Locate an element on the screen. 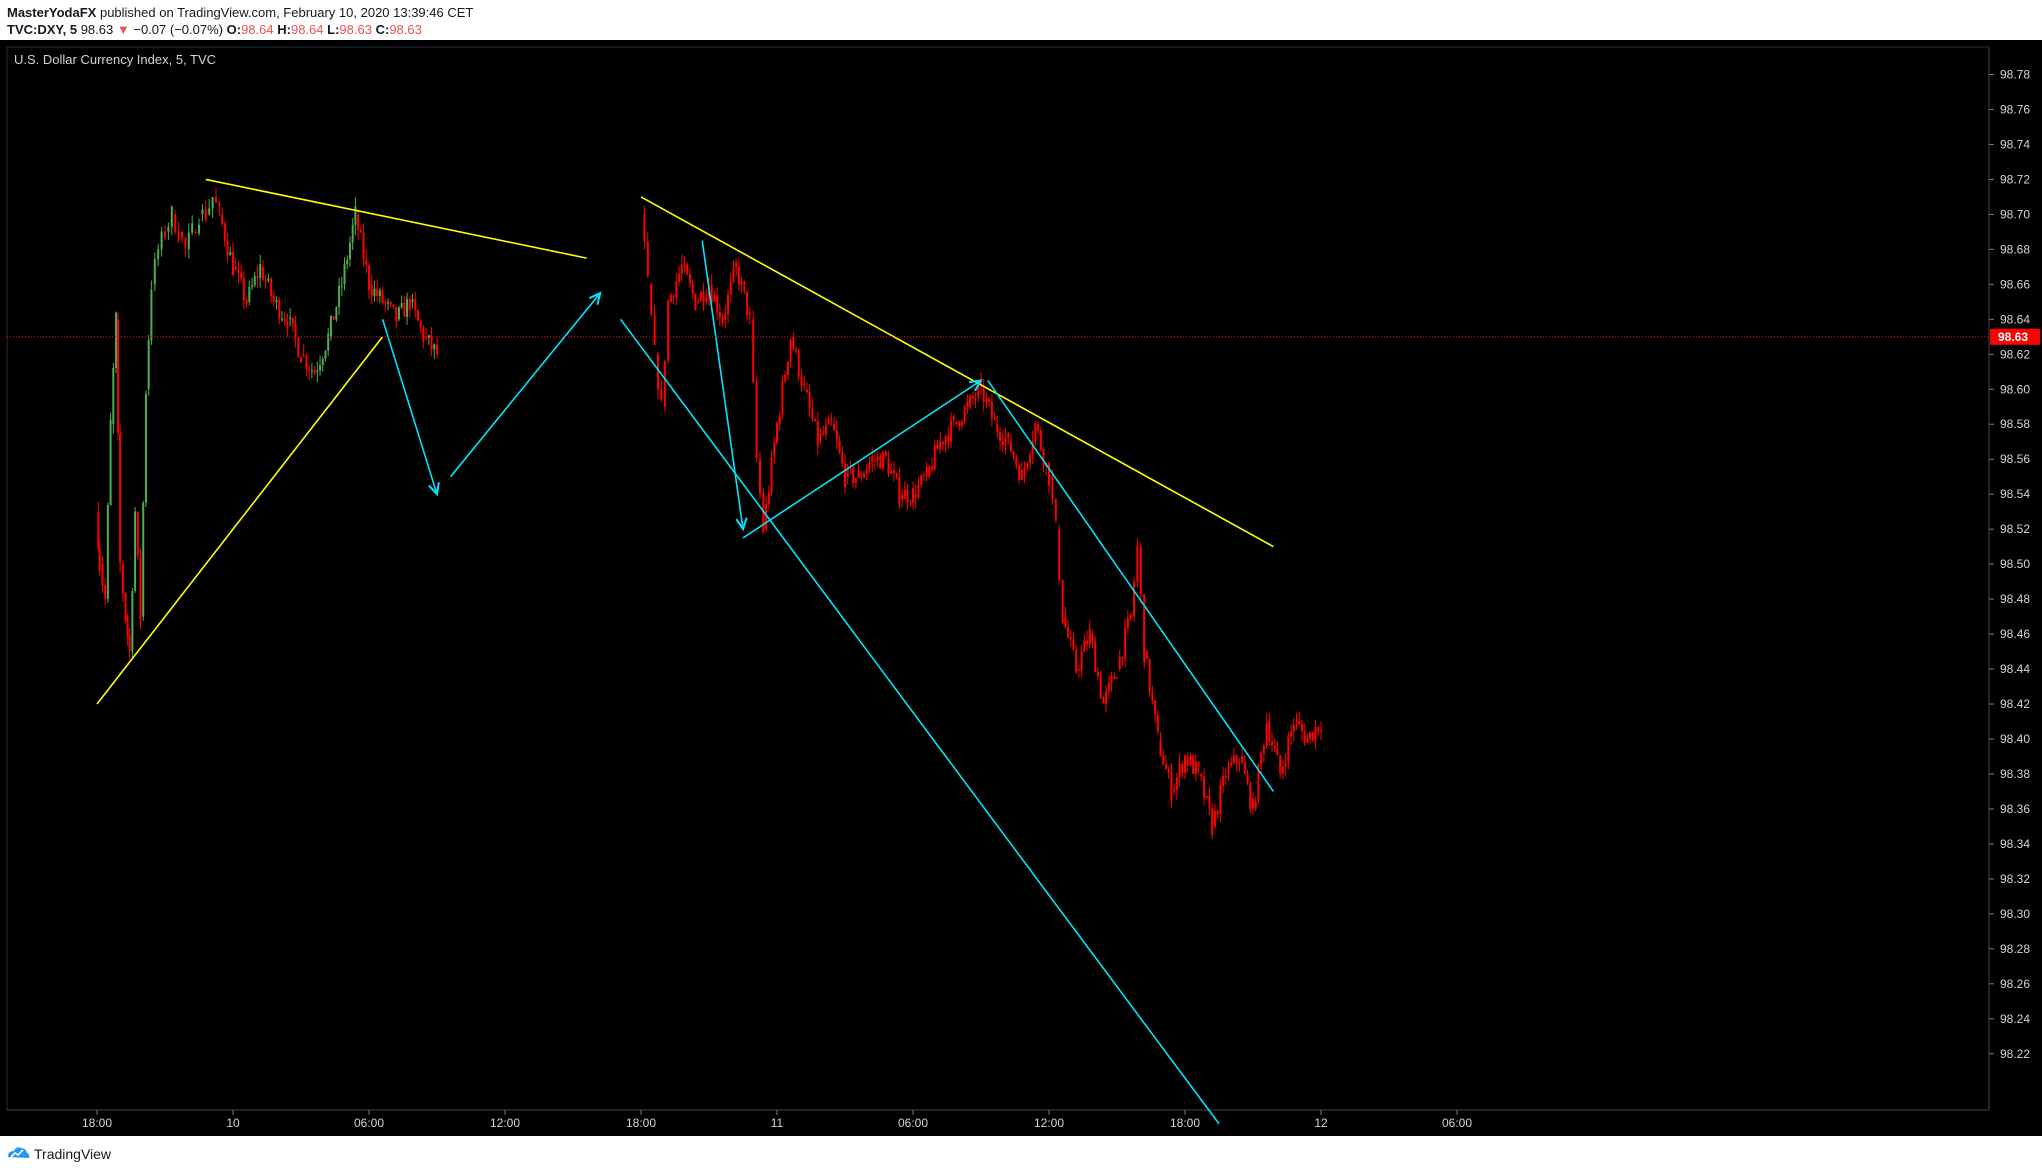 Image resolution: width=2042 pixels, height=1172 pixels. author-name: MasterYodaFX is located at coordinates (51, 12).